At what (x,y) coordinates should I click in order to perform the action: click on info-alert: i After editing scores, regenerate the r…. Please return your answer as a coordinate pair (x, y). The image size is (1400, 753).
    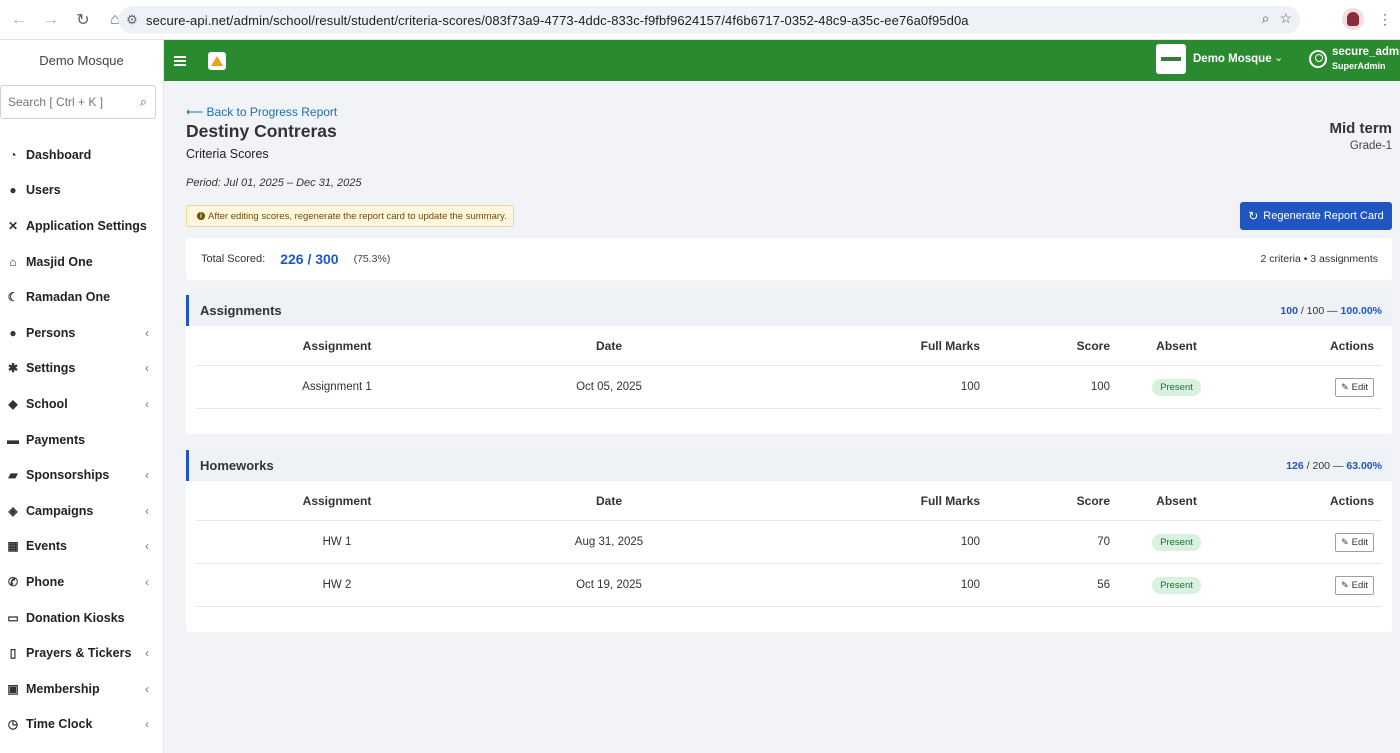
    Looking at the image, I should click on (350, 216).